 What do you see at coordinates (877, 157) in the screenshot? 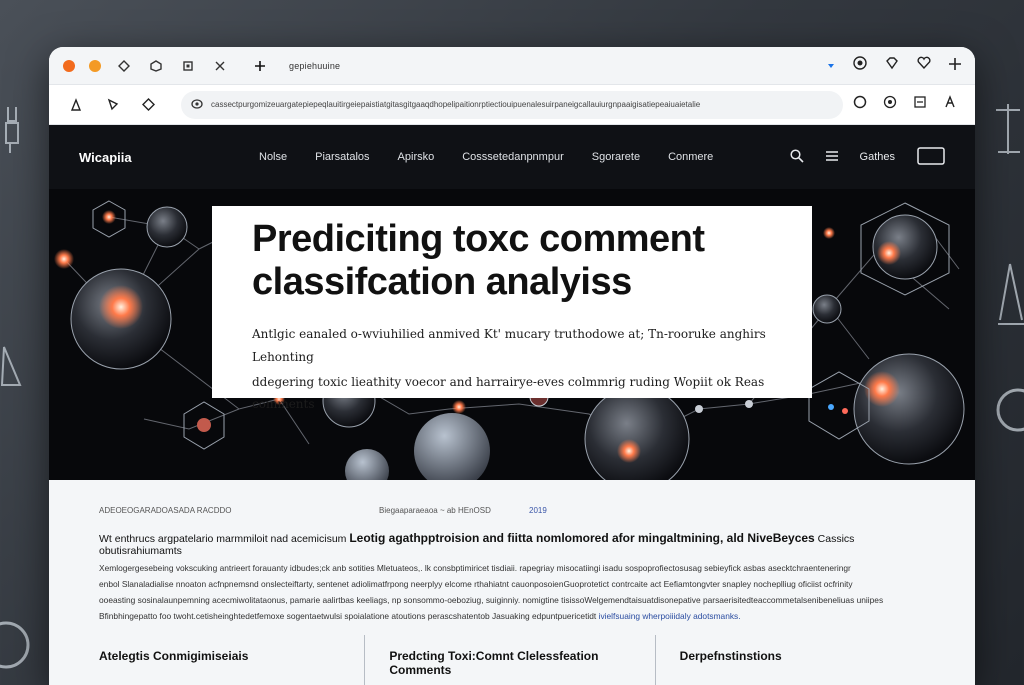
I see `gather-link: Gathes` at bounding box center [877, 157].